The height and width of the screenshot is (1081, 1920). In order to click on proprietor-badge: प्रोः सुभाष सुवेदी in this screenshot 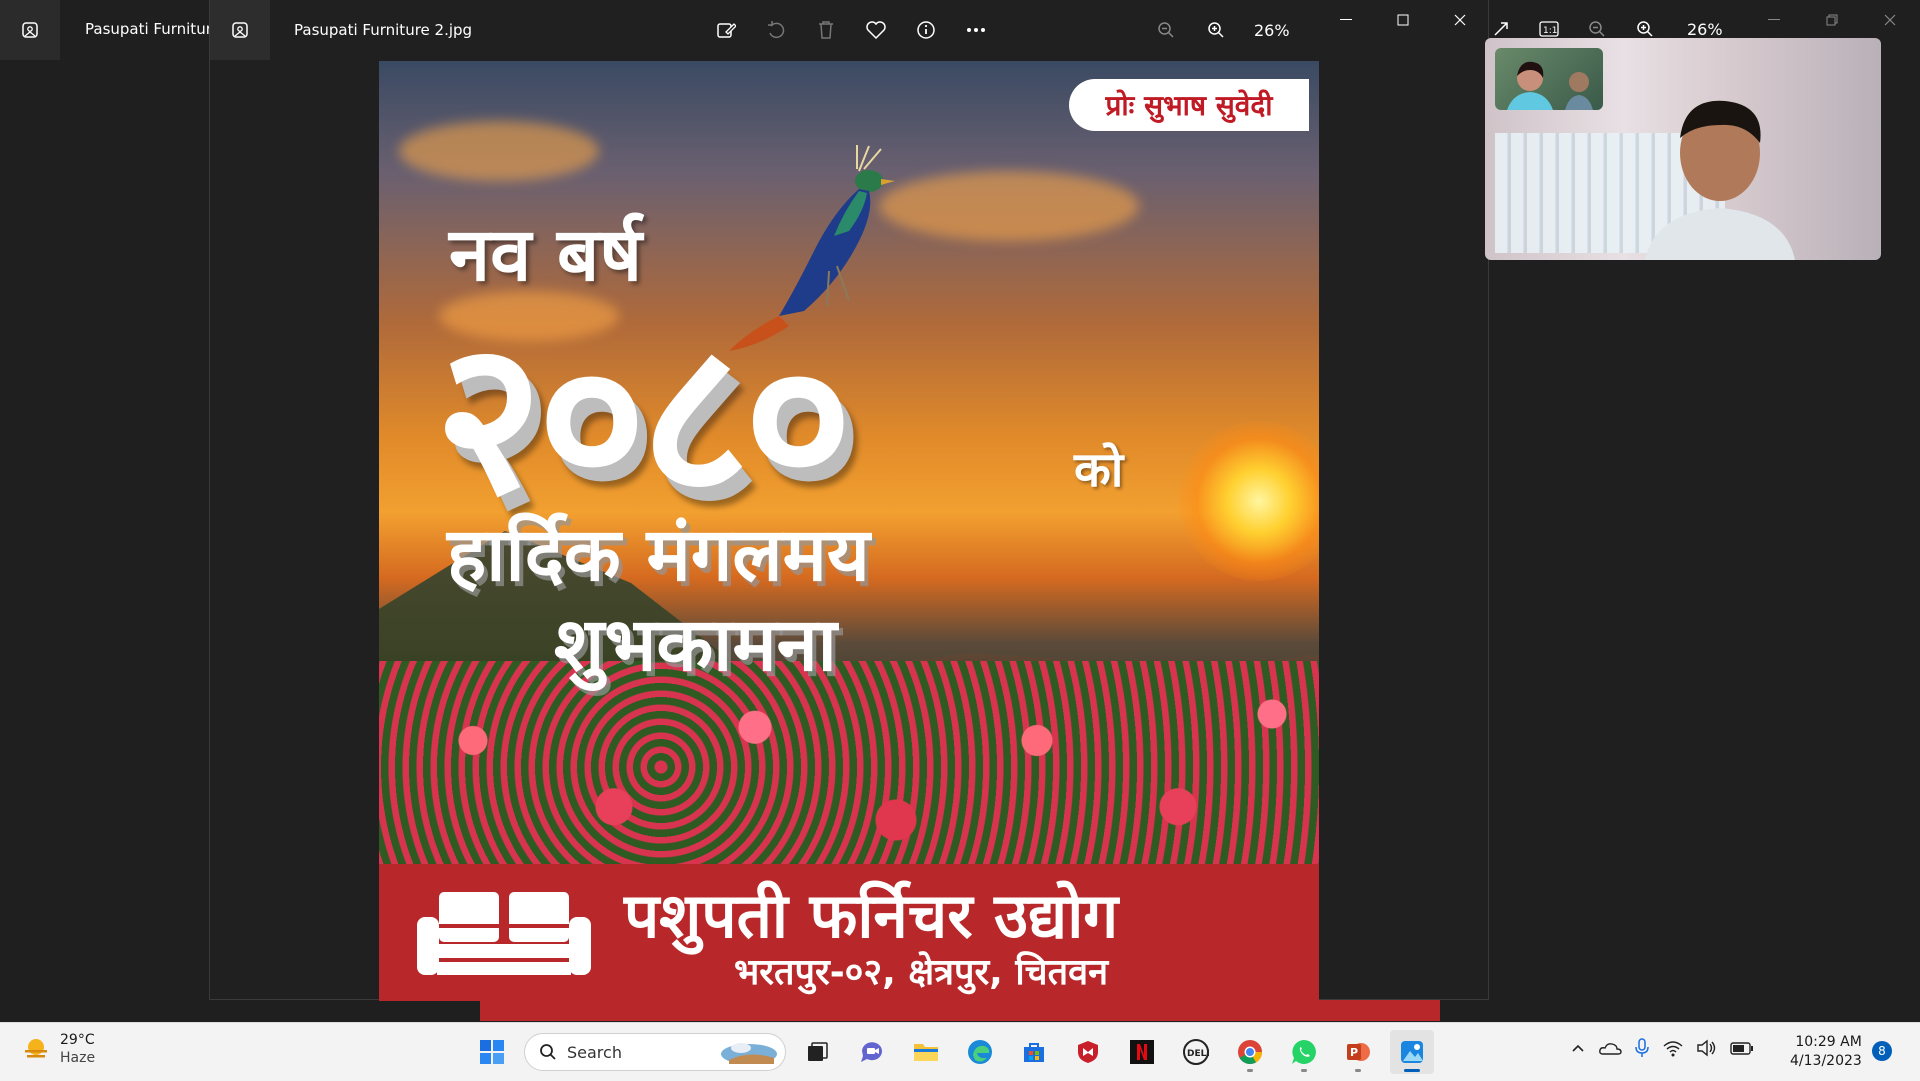, I will do `click(1189, 105)`.